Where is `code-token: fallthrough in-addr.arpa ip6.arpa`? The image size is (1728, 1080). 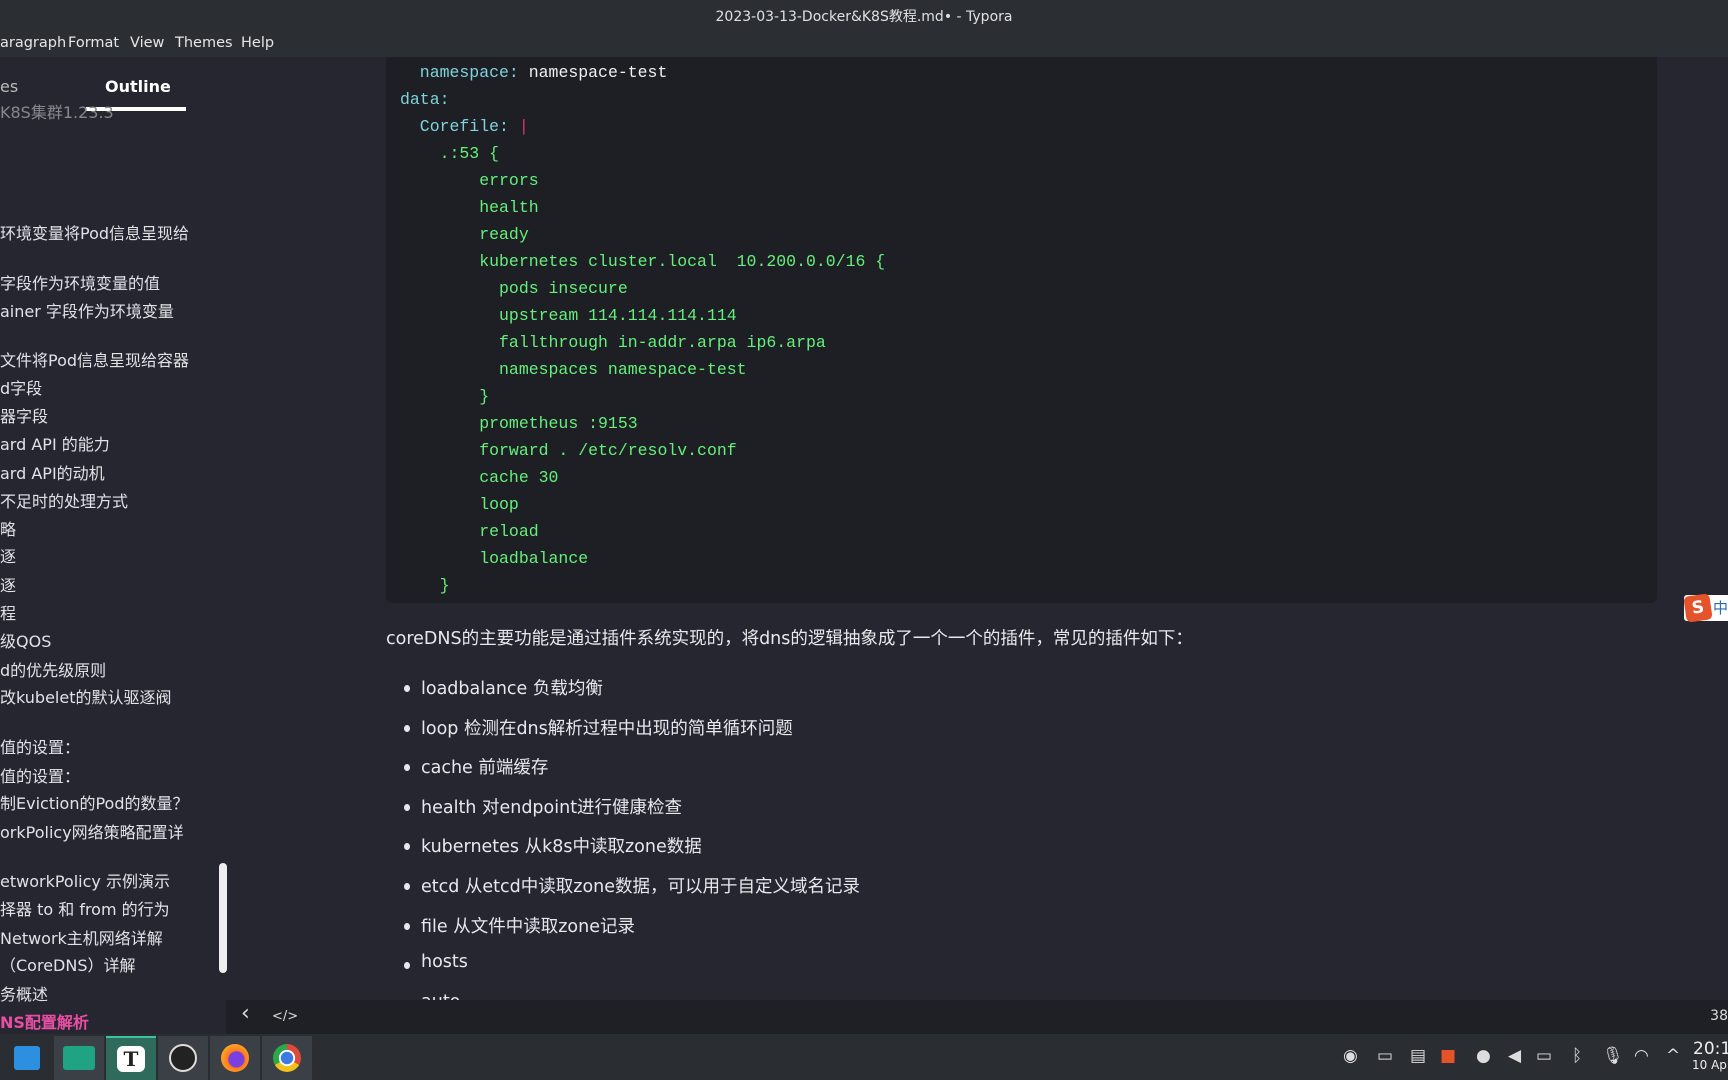
code-token: fallthrough in-addr.arpa ip6.arpa is located at coordinates (613, 342).